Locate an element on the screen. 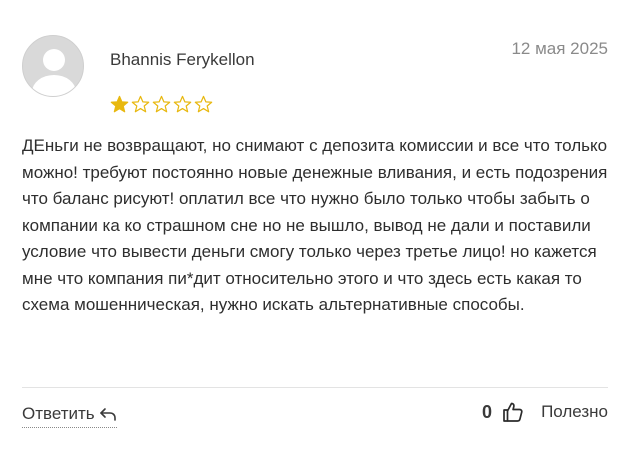  reply-label: Ответить is located at coordinates (58, 413).